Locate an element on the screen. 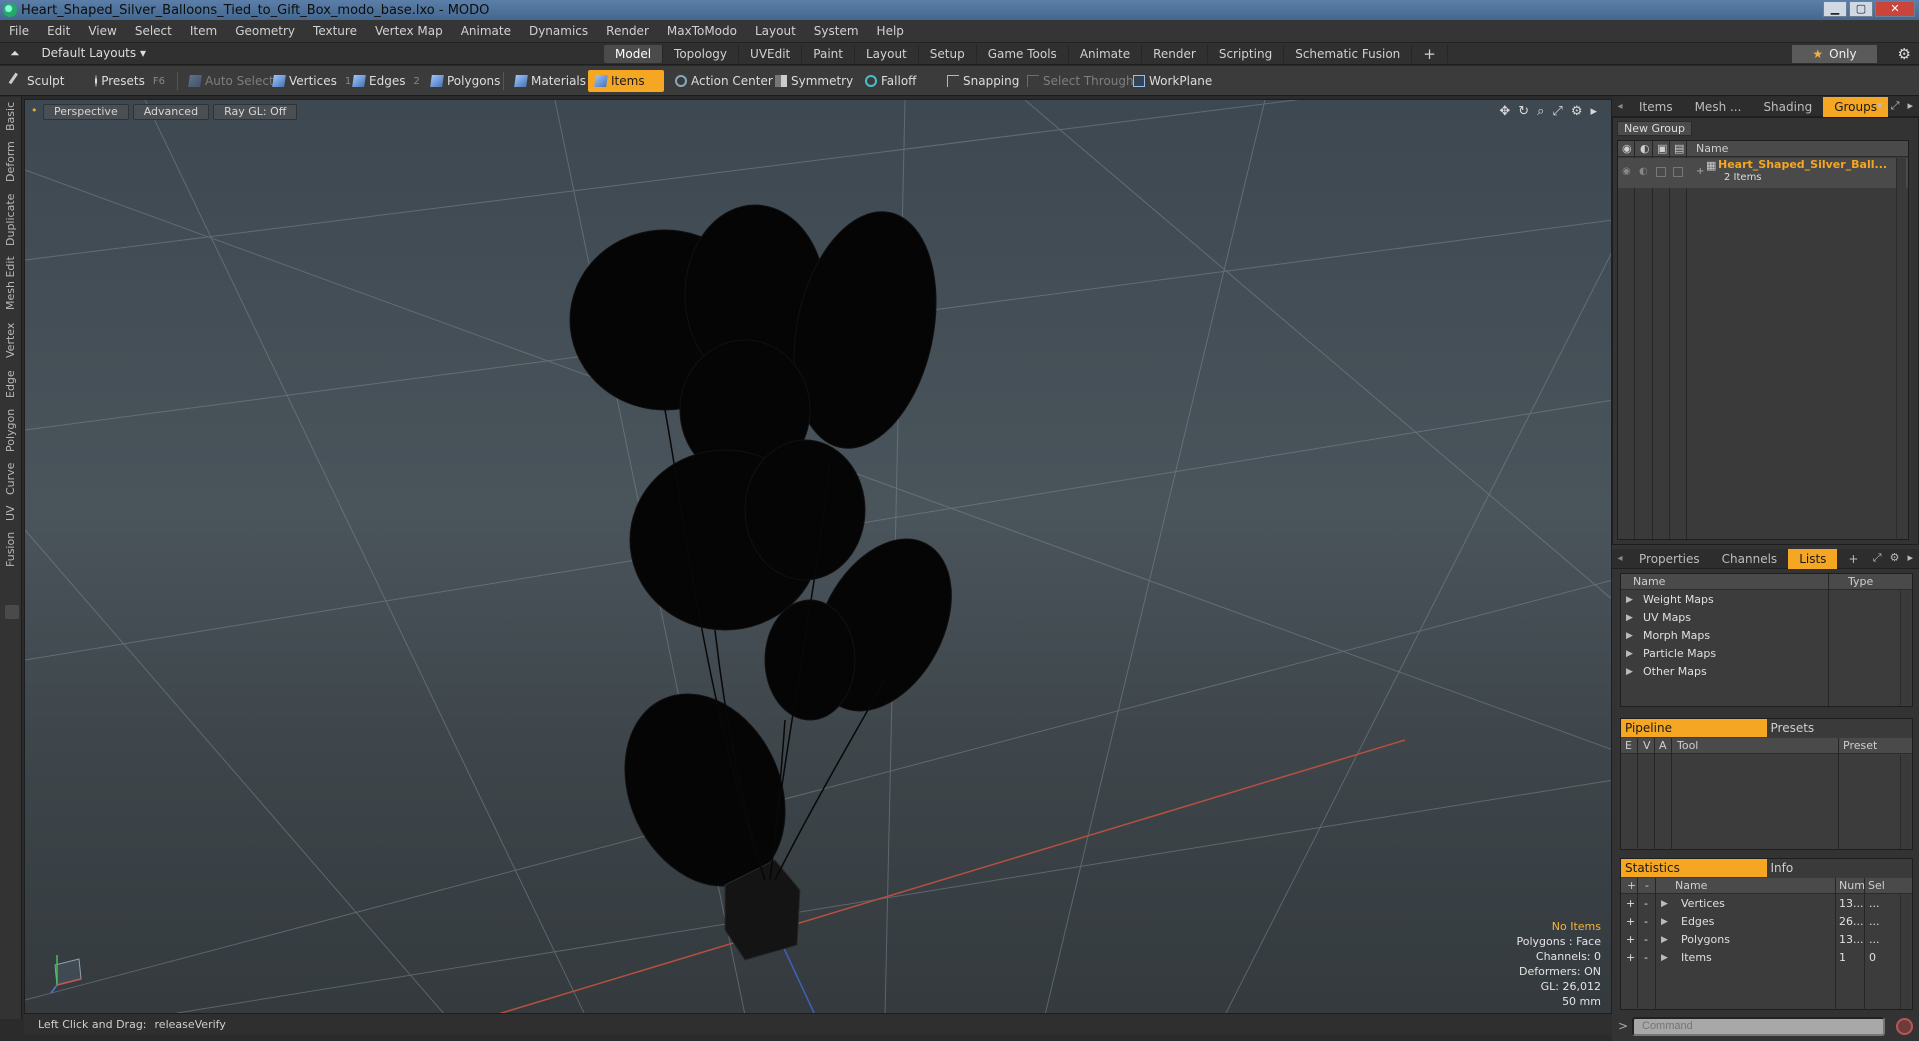 The height and width of the screenshot is (1041, 1919). list-item: ▶ UV Maps is located at coordinates (1766, 618).